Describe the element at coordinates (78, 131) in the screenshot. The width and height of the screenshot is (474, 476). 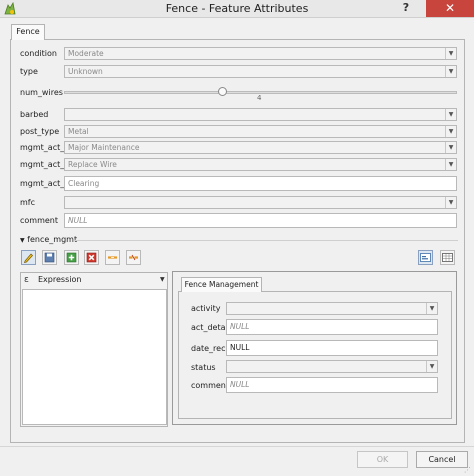
I see `post-type-value: Metal` at that location.